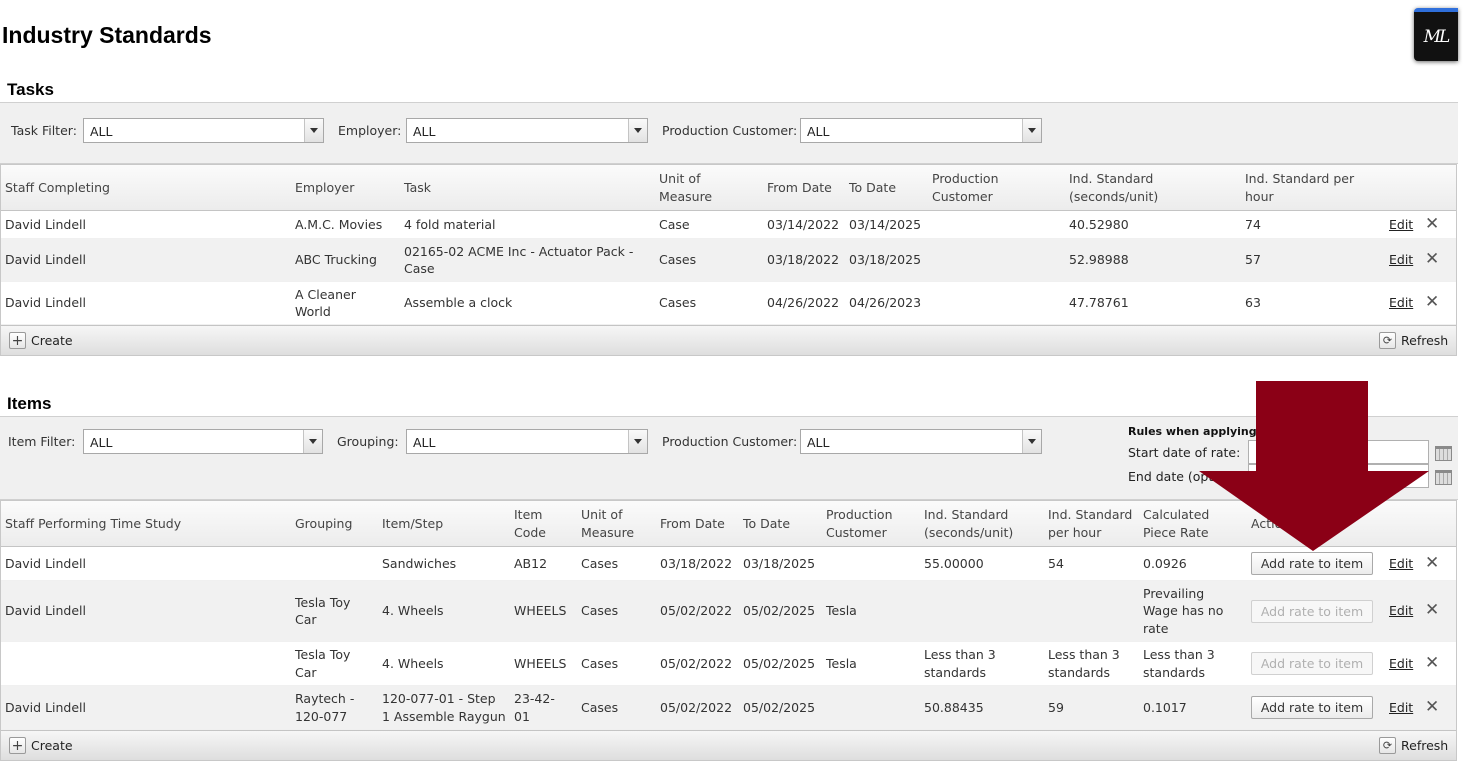 The image size is (1468, 776). I want to click on task-customer-filter-dropdown: ALL, so click(921, 130).